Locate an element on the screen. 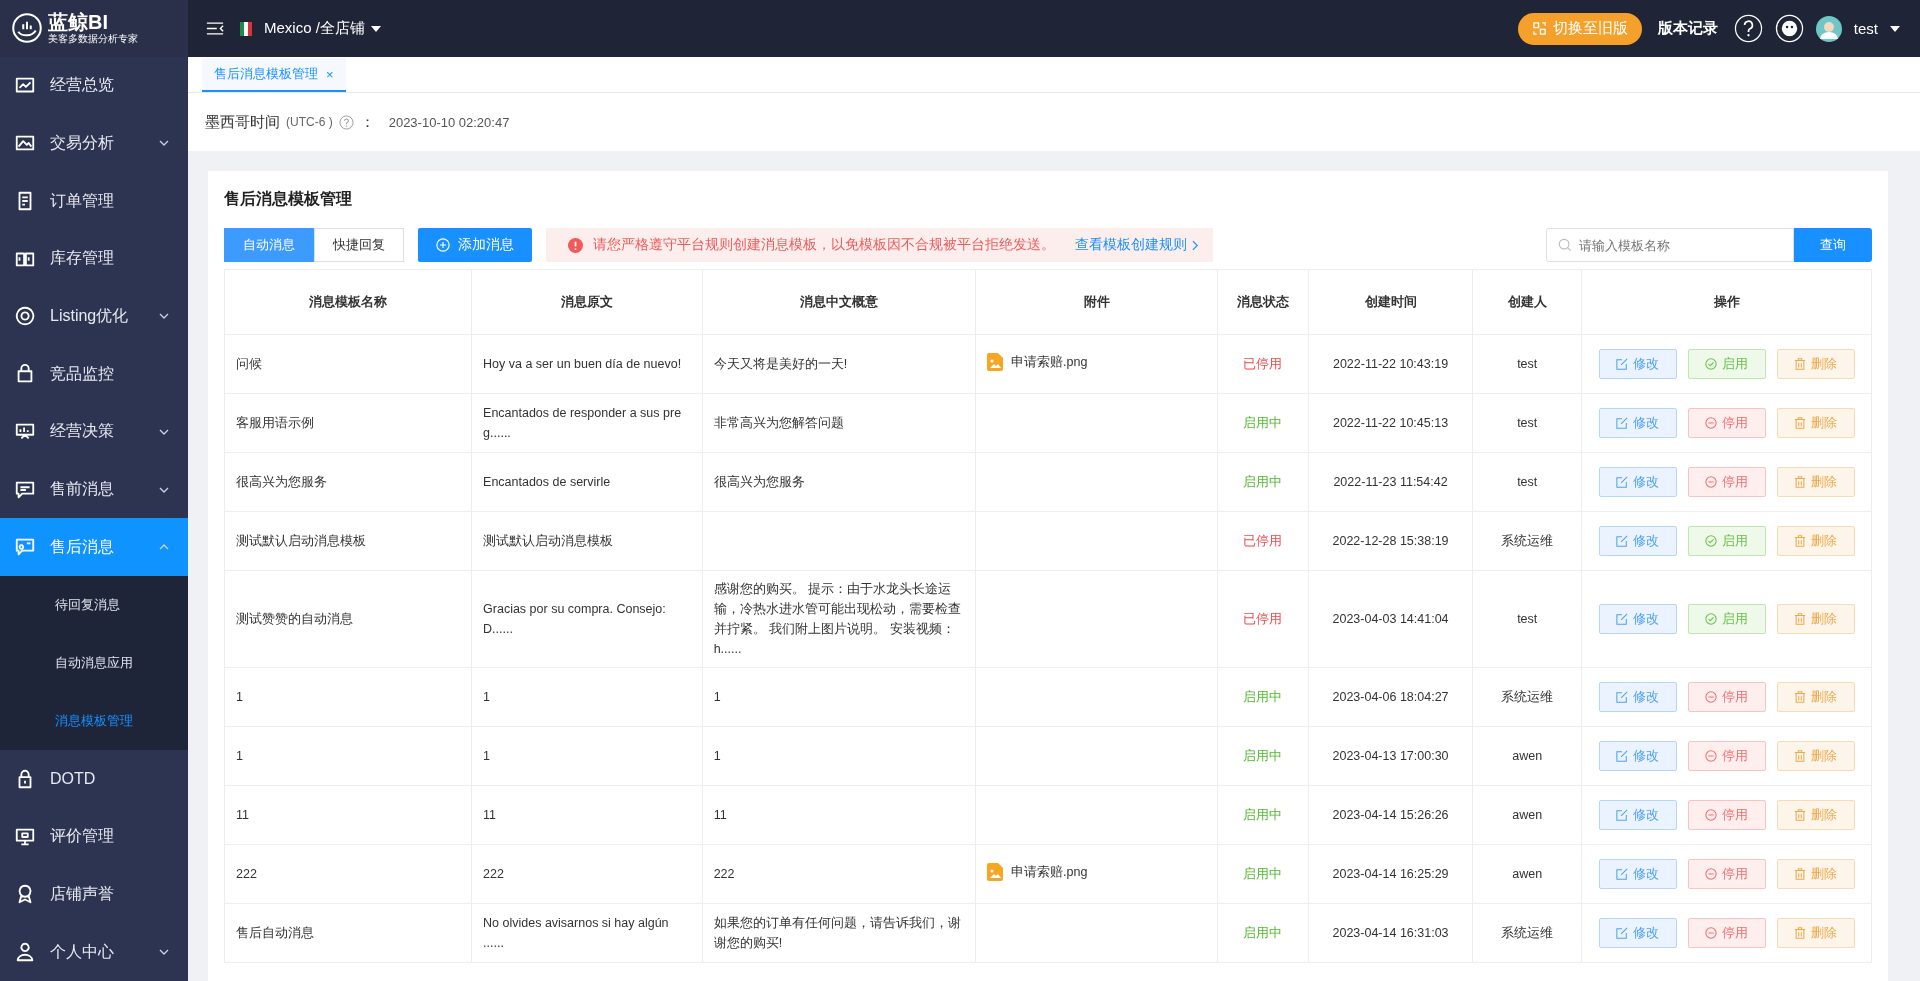  sidebar-item: 评价管理 is located at coordinates (94, 836).